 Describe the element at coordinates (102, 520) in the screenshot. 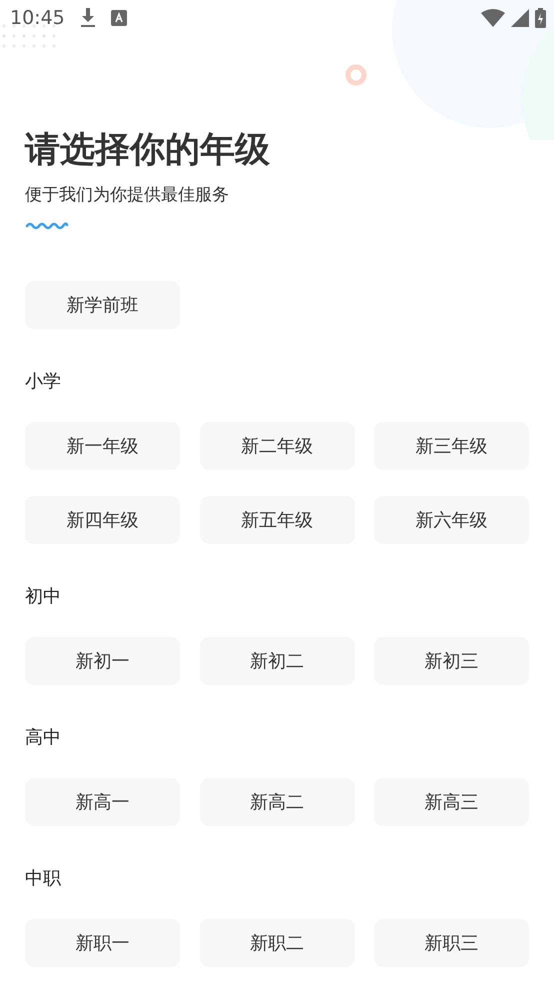

I see `grade-button: 新四年级` at that location.